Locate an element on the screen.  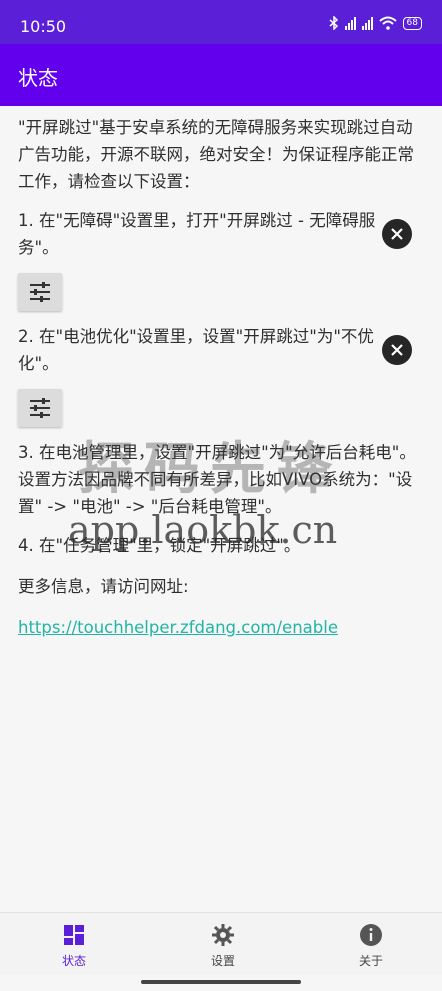
tab-about: 关于 is located at coordinates (371, 944).